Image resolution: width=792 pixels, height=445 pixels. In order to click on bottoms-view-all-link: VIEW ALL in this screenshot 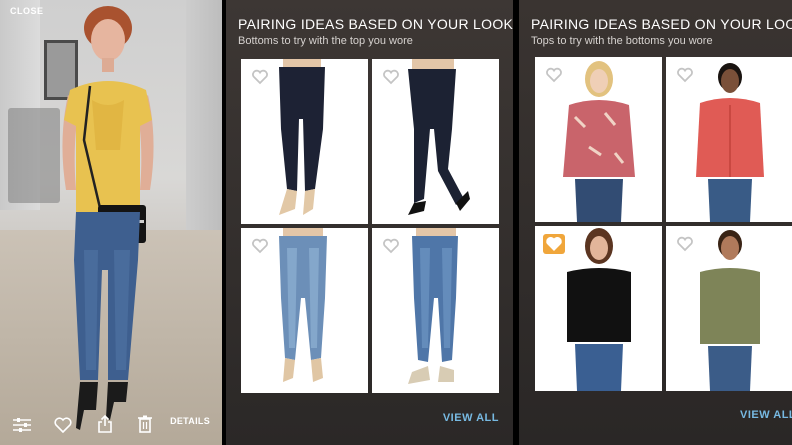, I will do `click(471, 418)`.